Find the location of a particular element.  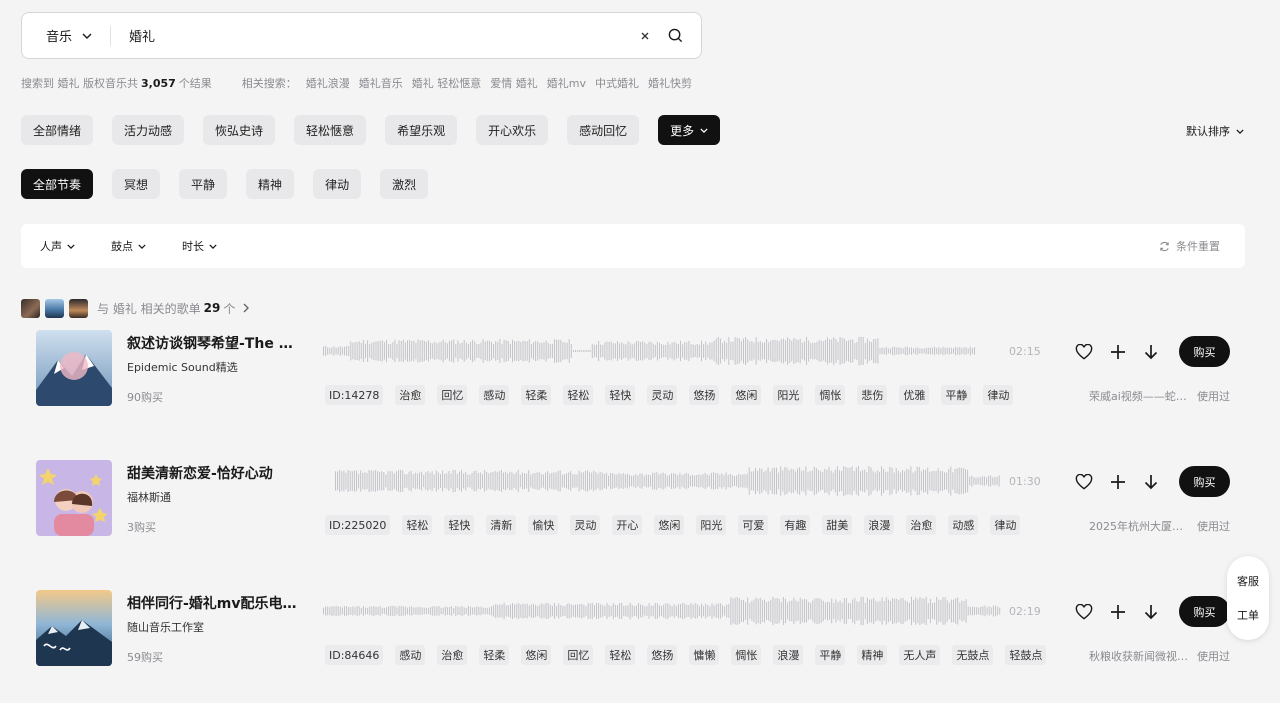

related-search-link: 爱情 婚礼 is located at coordinates (514, 83).